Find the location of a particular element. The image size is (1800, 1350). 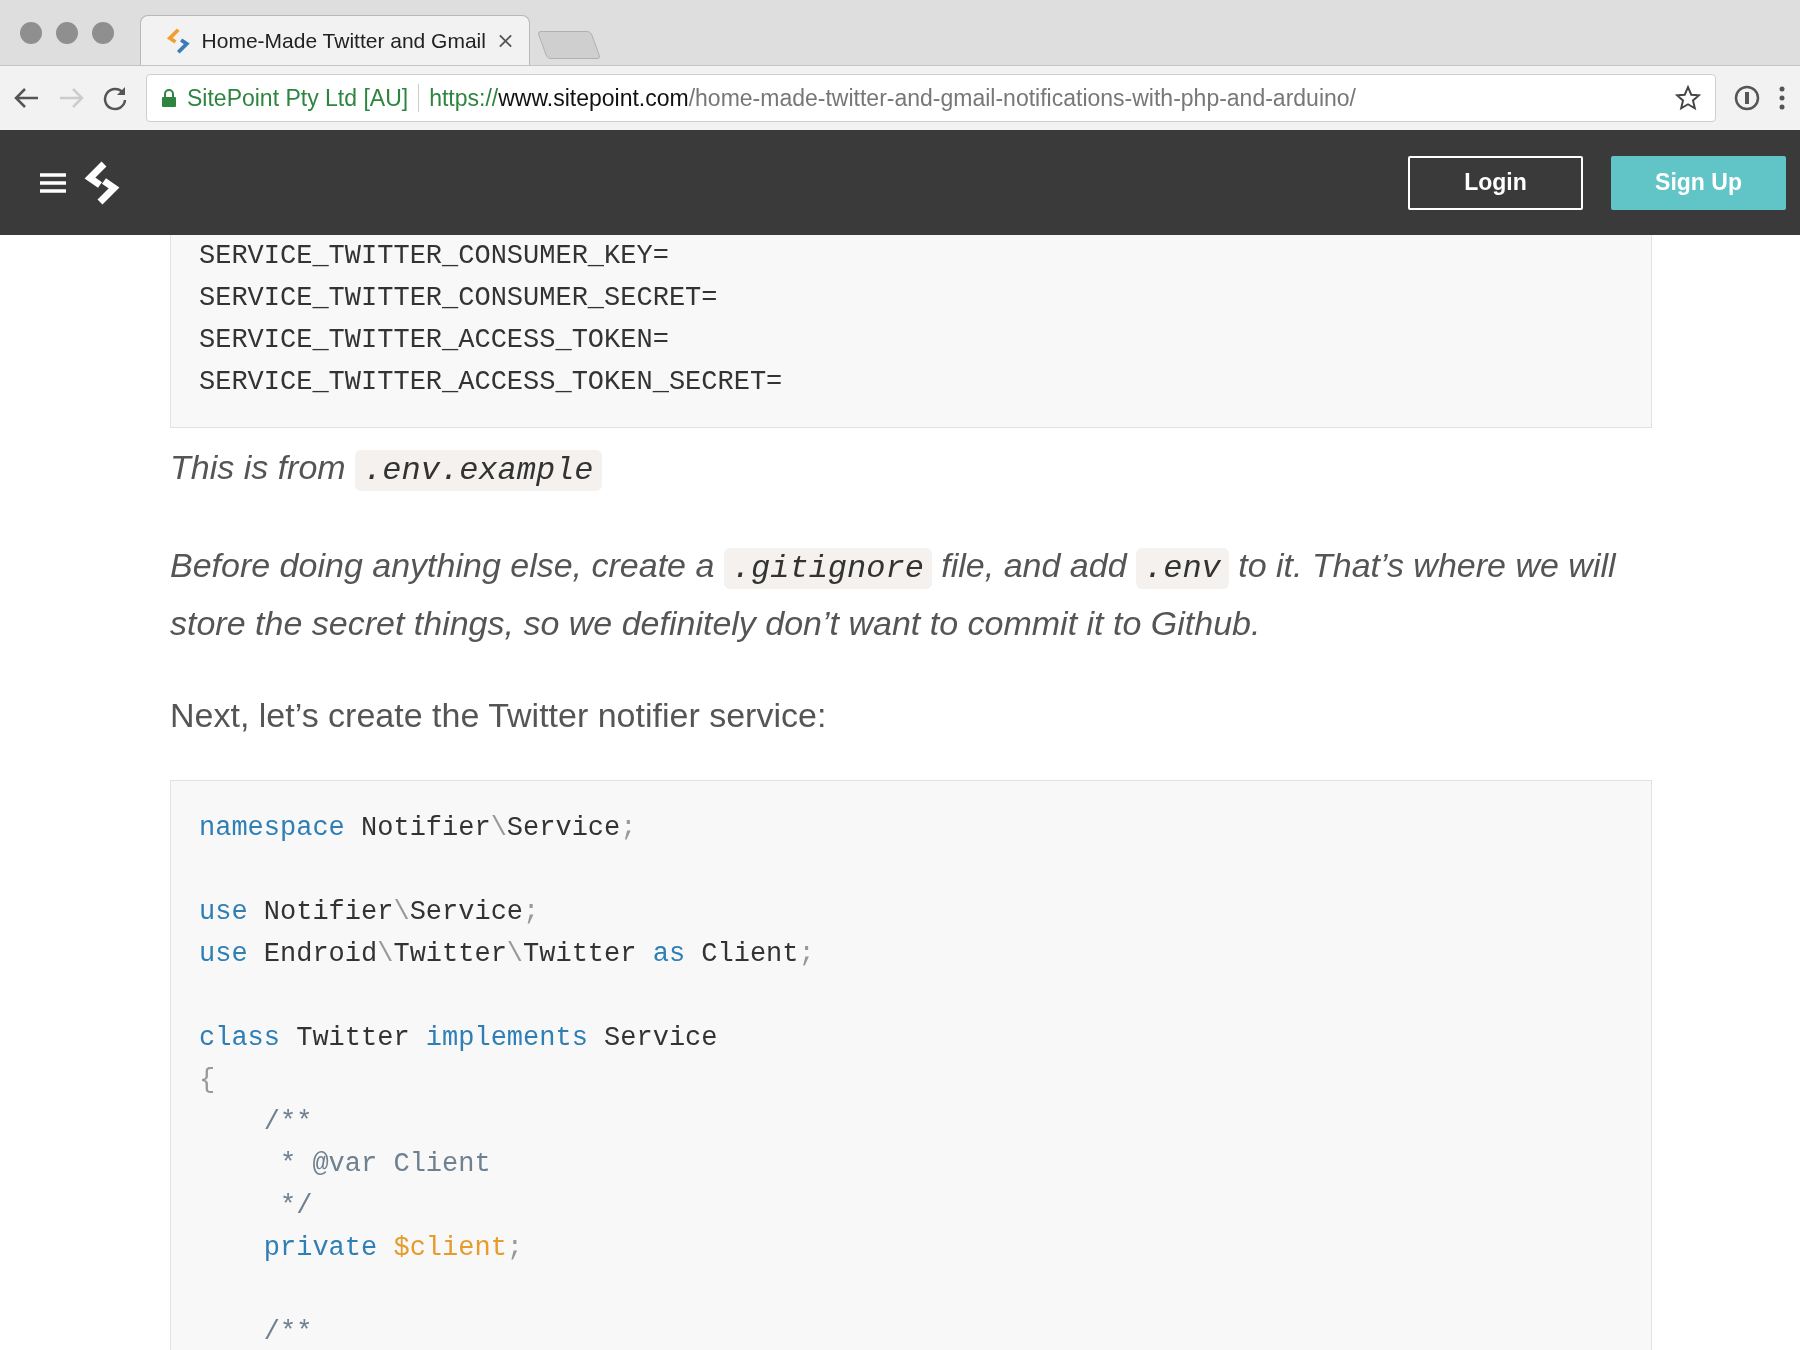

paragraph: Next, let’s create the Twitter notifier service: is located at coordinates (499, 715).